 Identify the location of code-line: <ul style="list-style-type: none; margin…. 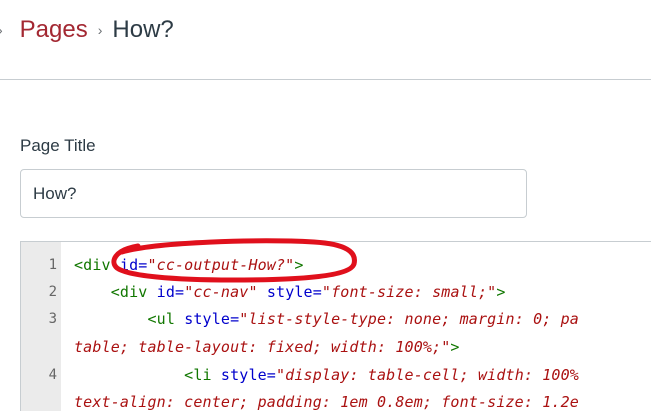
(326, 319).